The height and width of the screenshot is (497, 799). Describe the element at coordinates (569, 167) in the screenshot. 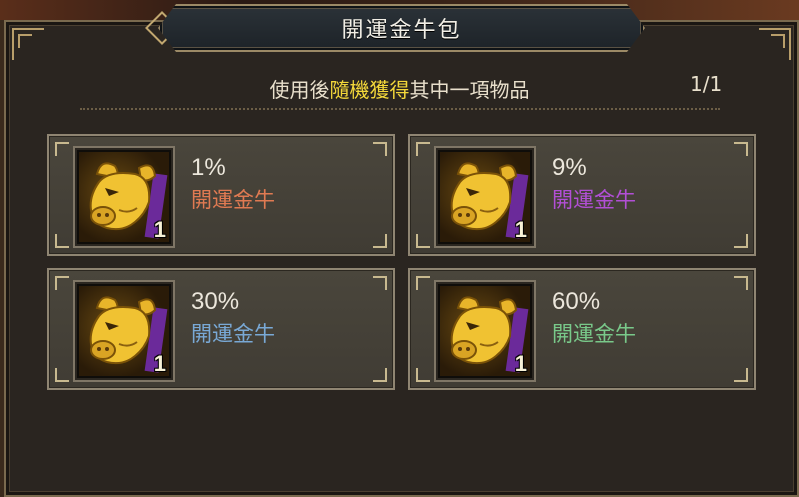

I see `drop-chance: 9%` at that location.